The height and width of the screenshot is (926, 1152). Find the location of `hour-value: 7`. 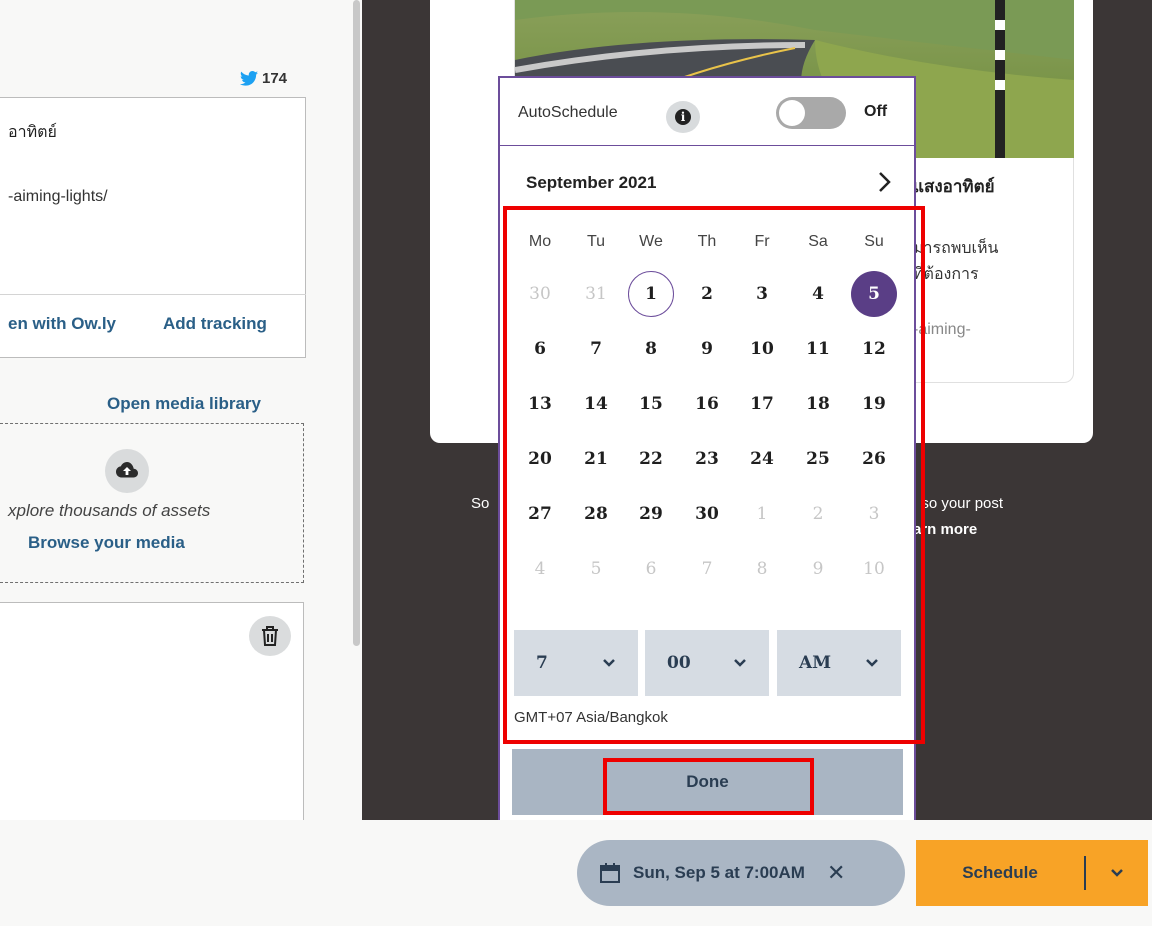

hour-value: 7 is located at coordinates (542, 663).